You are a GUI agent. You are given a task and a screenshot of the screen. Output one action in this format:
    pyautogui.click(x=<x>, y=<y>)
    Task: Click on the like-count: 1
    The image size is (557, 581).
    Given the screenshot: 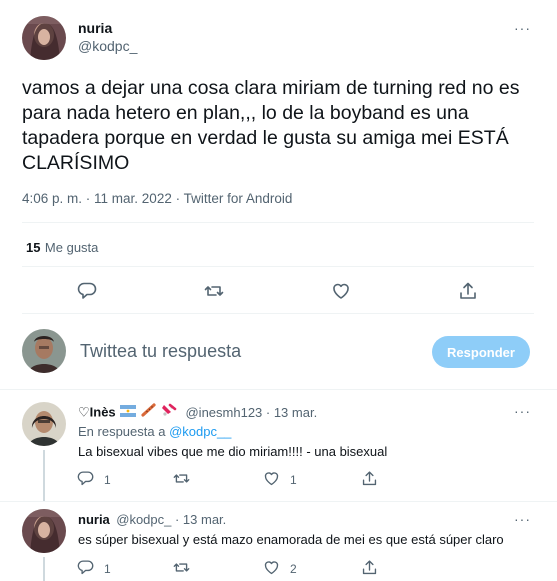 What is the action you would take?
    pyautogui.click(x=293, y=480)
    